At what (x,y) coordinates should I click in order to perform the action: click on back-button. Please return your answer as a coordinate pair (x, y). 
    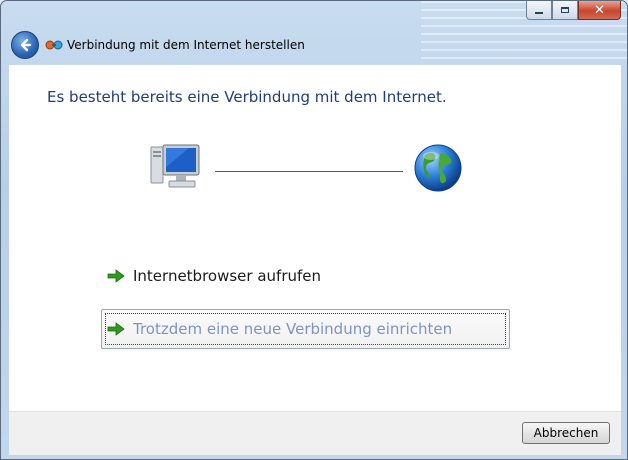
    Looking at the image, I should click on (25, 45).